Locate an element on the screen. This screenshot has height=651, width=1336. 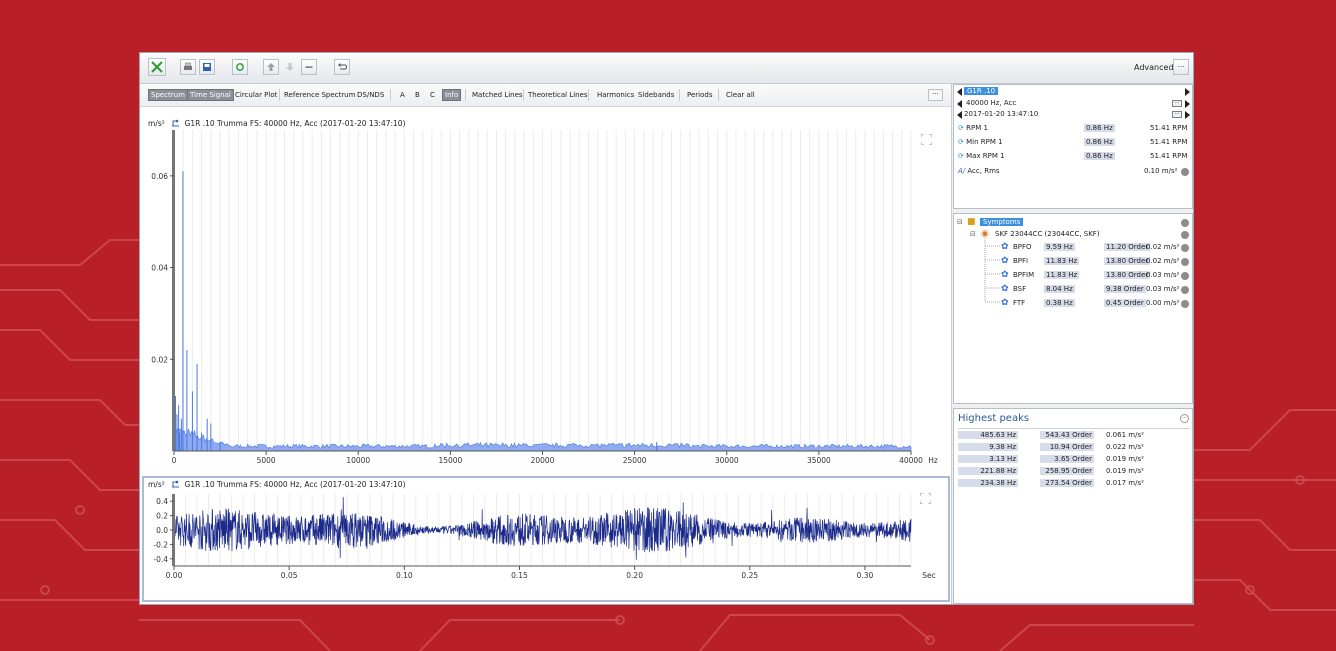
y-tick-label: -0.2 is located at coordinates (160, 544).